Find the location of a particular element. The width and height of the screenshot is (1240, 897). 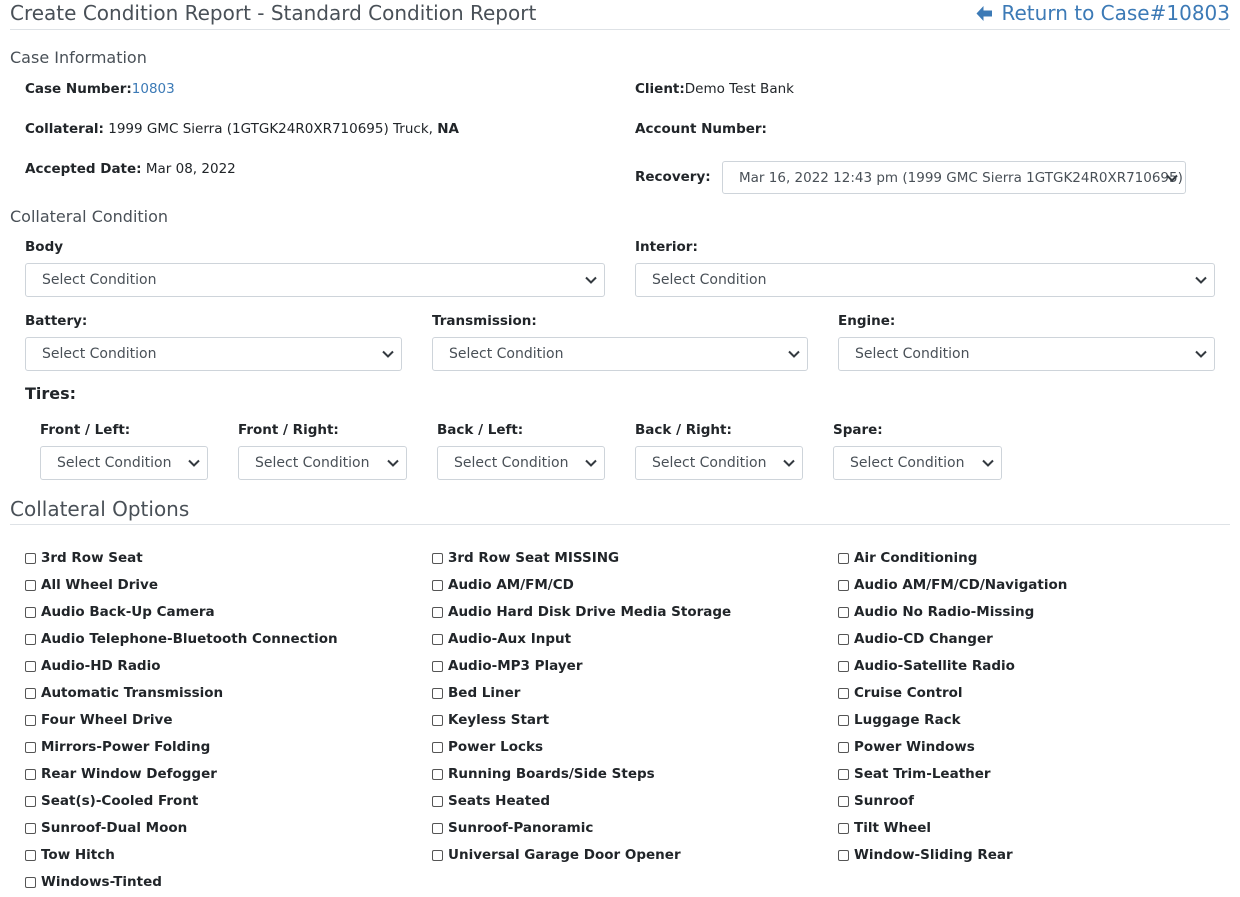

transmission-condition-select: Select Condition is located at coordinates (620, 354).